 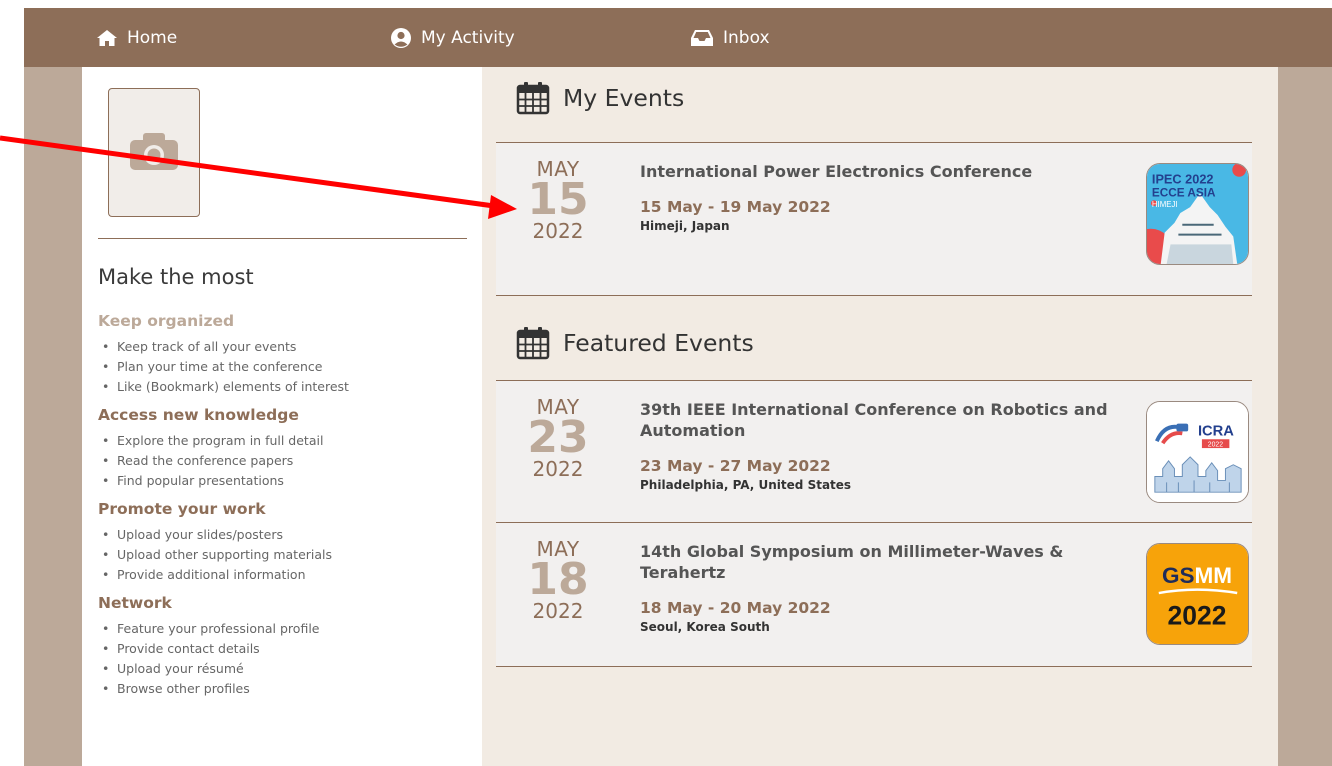 I want to click on top-navigation: Home My Activity Inbox, so click(x=678, y=37).